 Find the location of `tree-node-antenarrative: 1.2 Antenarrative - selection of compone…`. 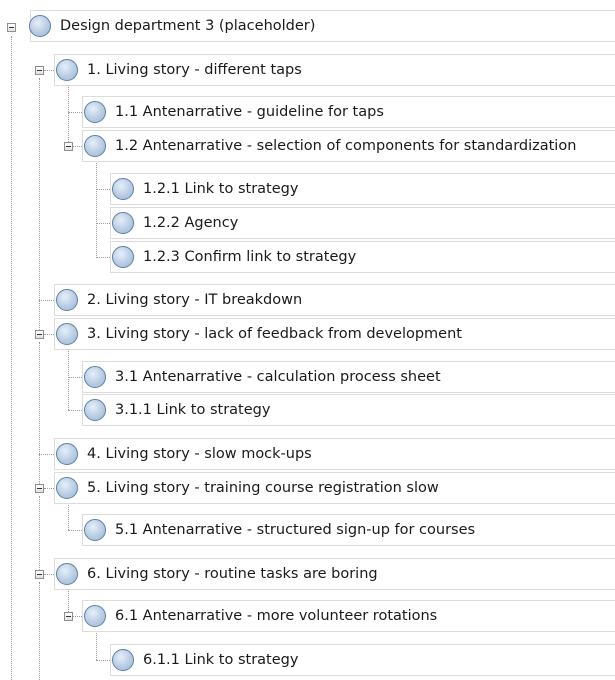

tree-node-antenarrative: 1.2 Antenarrative - selection of compone… is located at coordinates (330, 146).